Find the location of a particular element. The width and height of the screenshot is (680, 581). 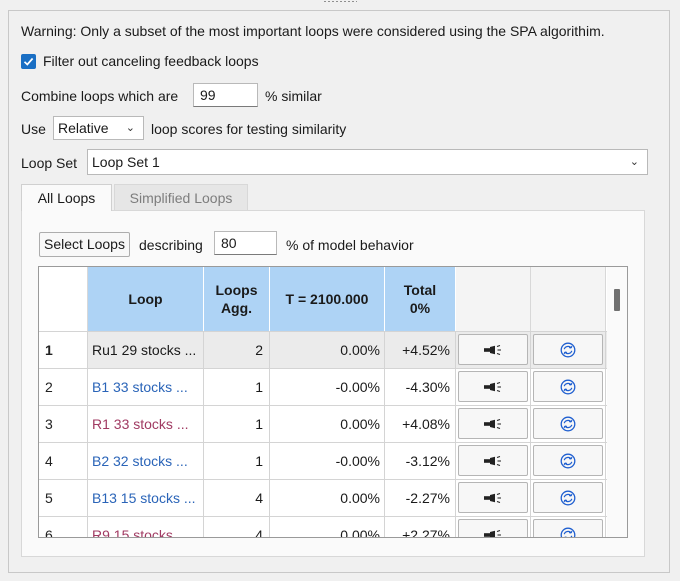

table-row: 3 R1 33 stocks ... 1 0.00% +4.08% is located at coordinates (333, 423).